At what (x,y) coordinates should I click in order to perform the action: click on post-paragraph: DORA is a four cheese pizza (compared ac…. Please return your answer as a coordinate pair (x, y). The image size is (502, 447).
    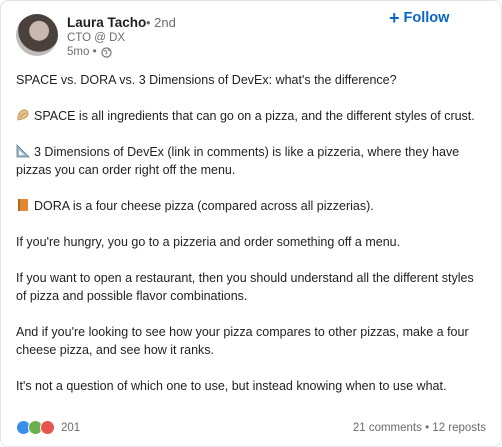
    Looking at the image, I should click on (251, 206).